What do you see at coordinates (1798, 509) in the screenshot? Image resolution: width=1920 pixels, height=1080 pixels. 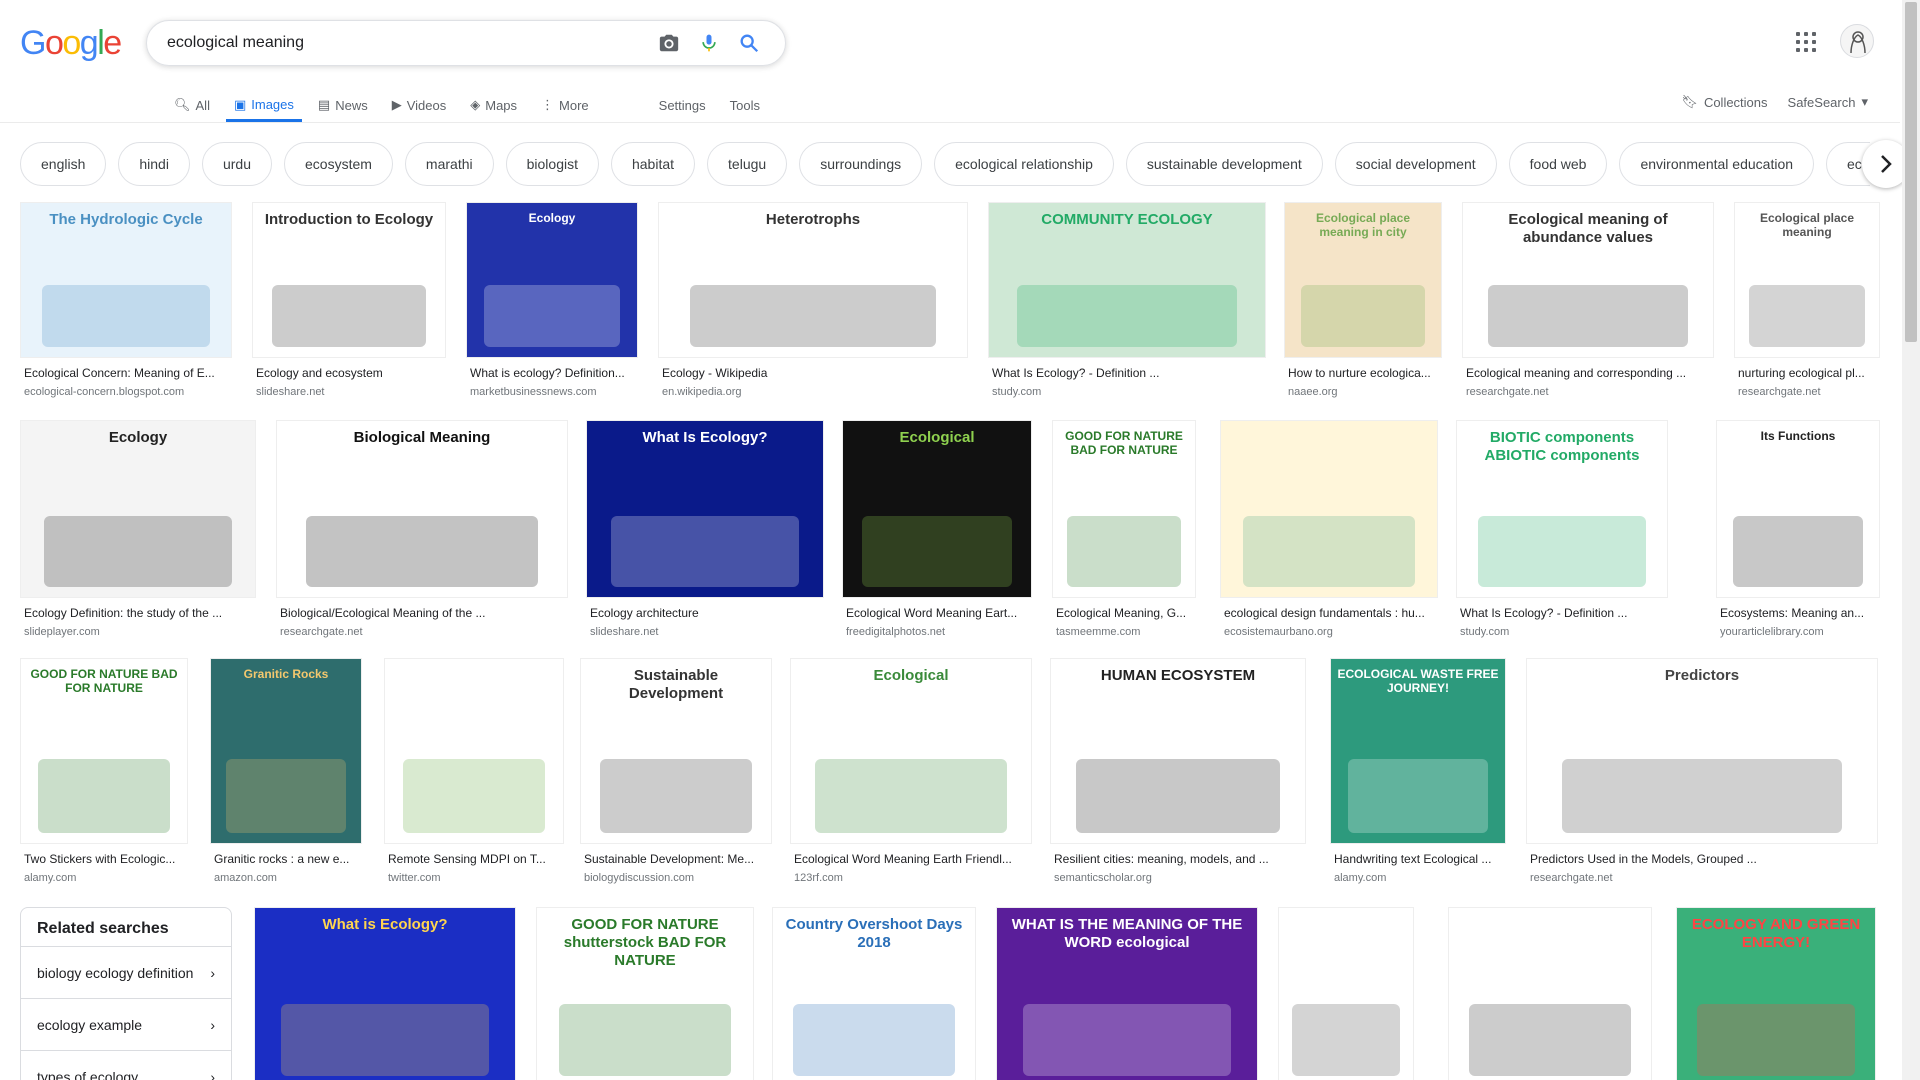 I see `image-thumbnail: Its Functions` at bounding box center [1798, 509].